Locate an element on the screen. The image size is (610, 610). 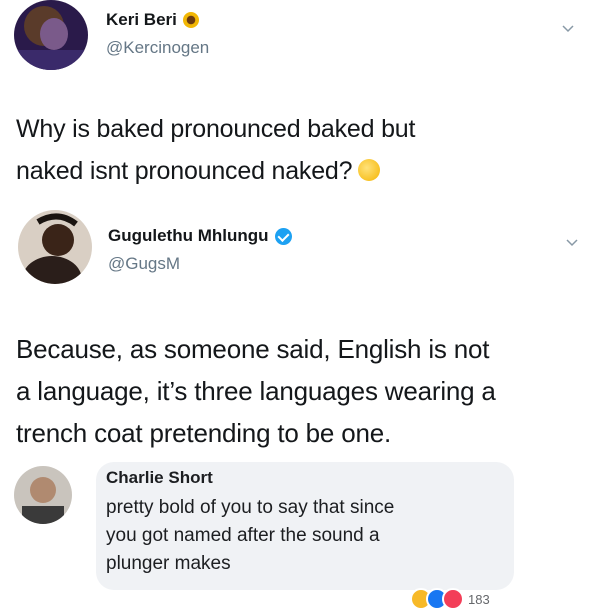
verified-badge-icon is located at coordinates (283, 236).